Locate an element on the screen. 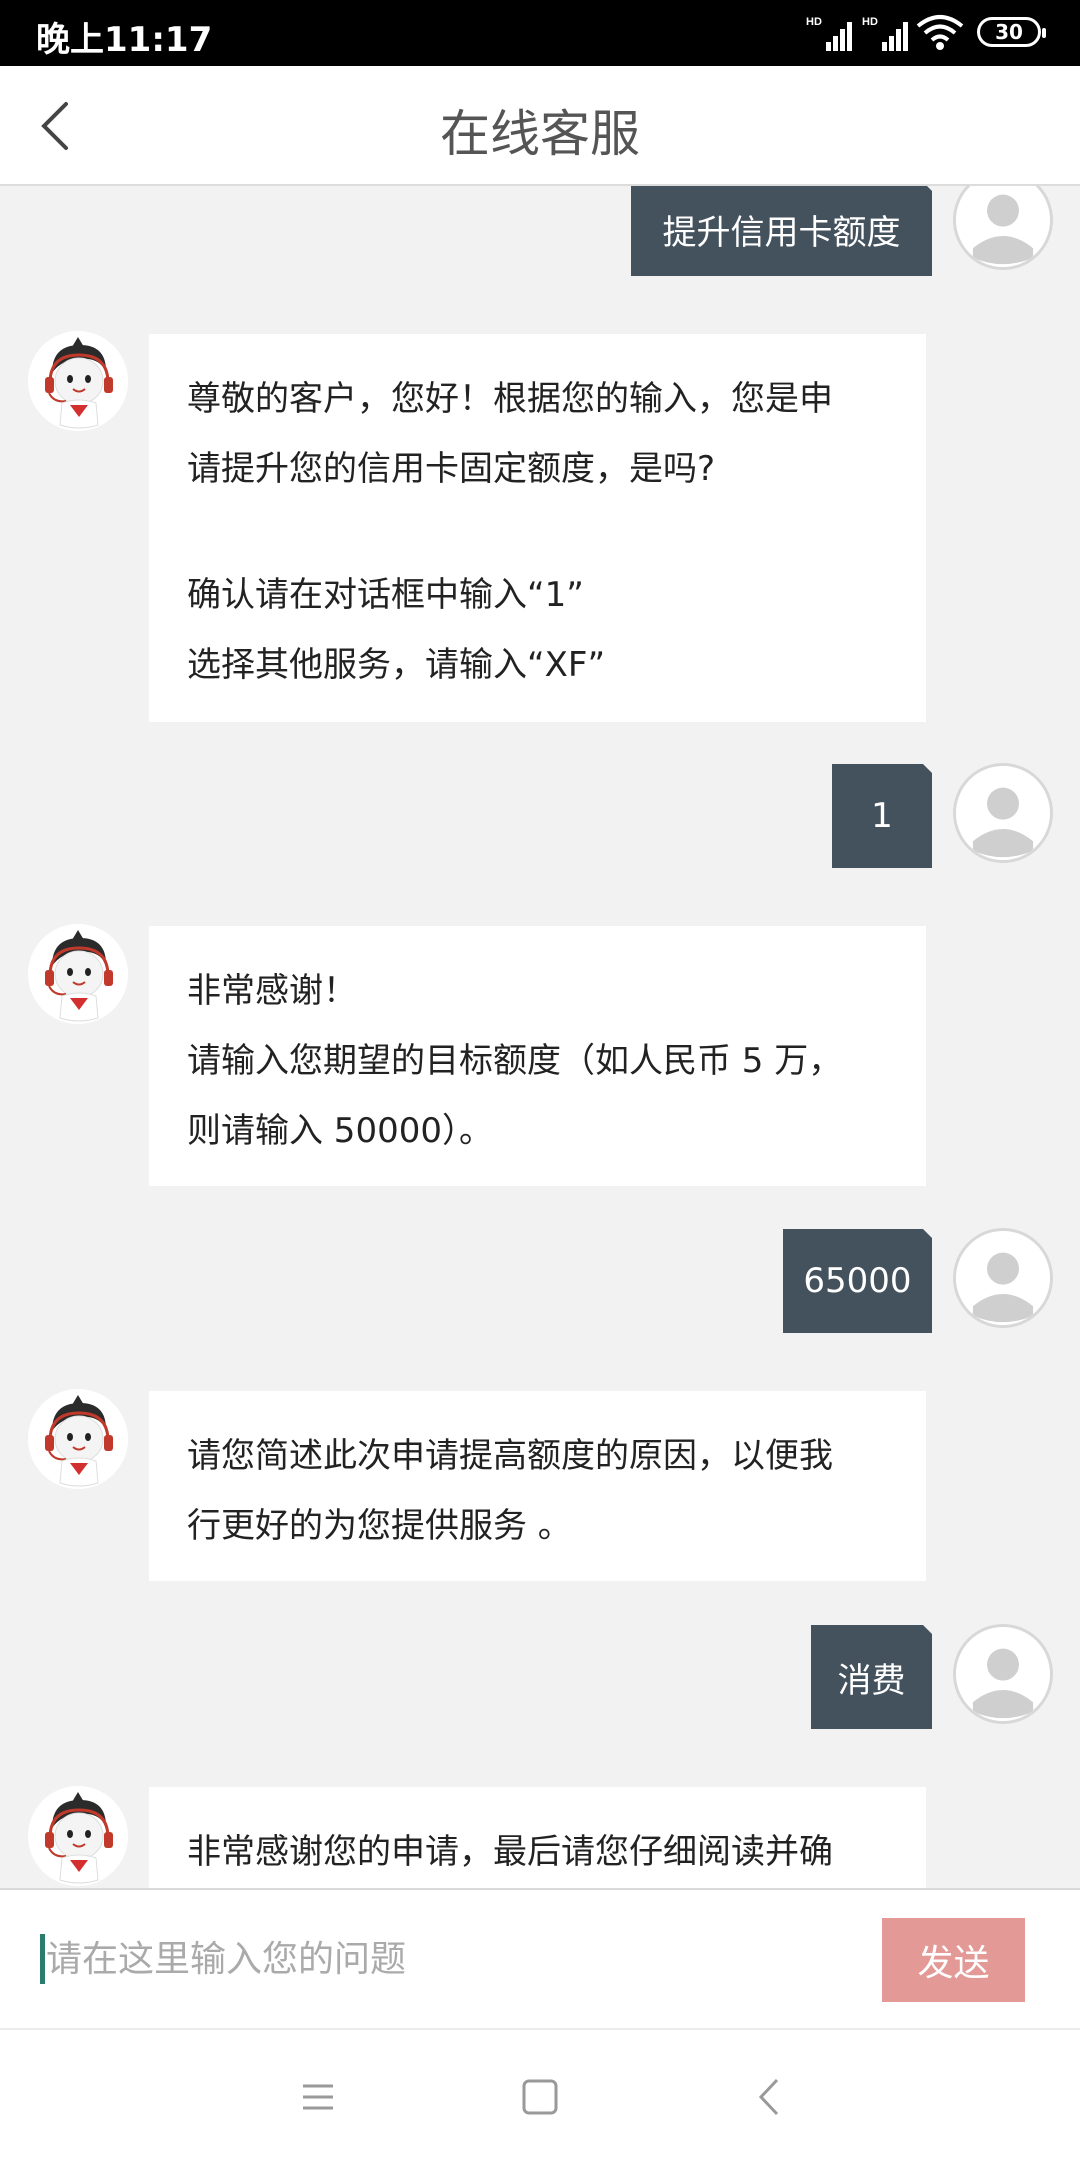 Image resolution: width=1080 pixels, height=2160 pixels. message-input is located at coordinates (456, 1959).